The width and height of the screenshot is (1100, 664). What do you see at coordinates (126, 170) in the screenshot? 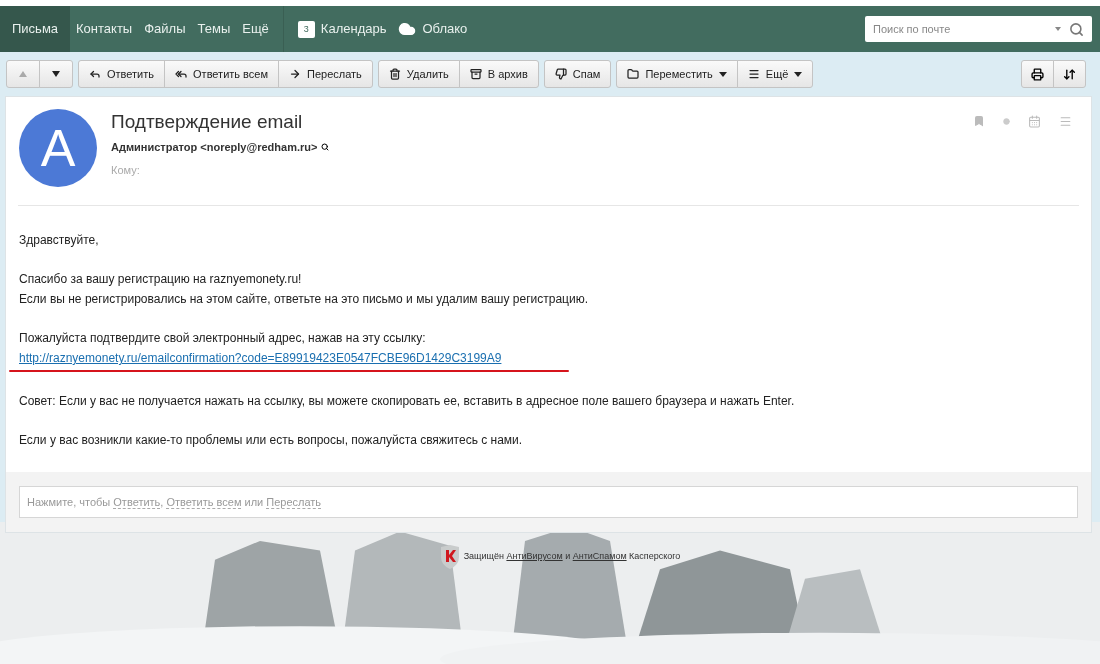
I see `recipient-label: Кому:` at bounding box center [126, 170].